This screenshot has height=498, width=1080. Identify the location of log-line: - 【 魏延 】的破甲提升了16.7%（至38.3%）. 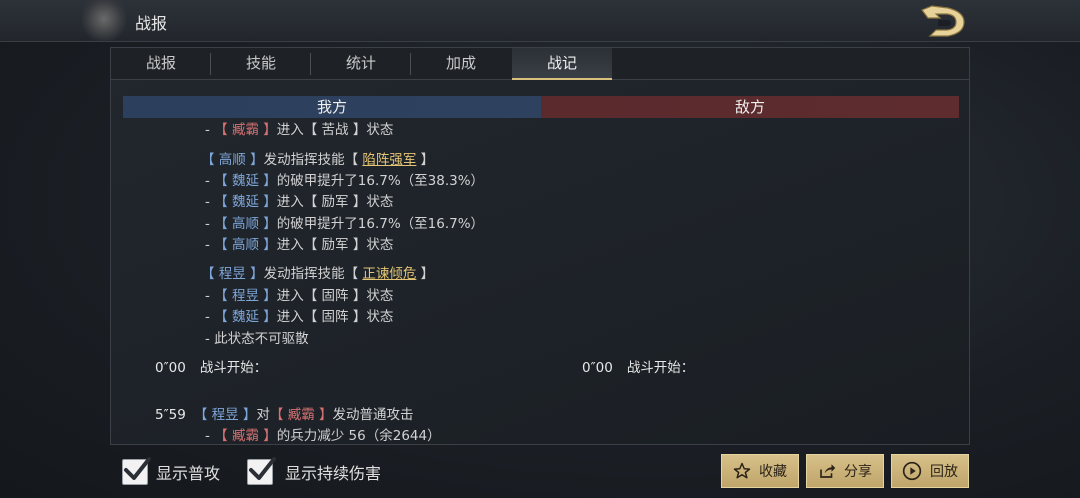
(345, 181).